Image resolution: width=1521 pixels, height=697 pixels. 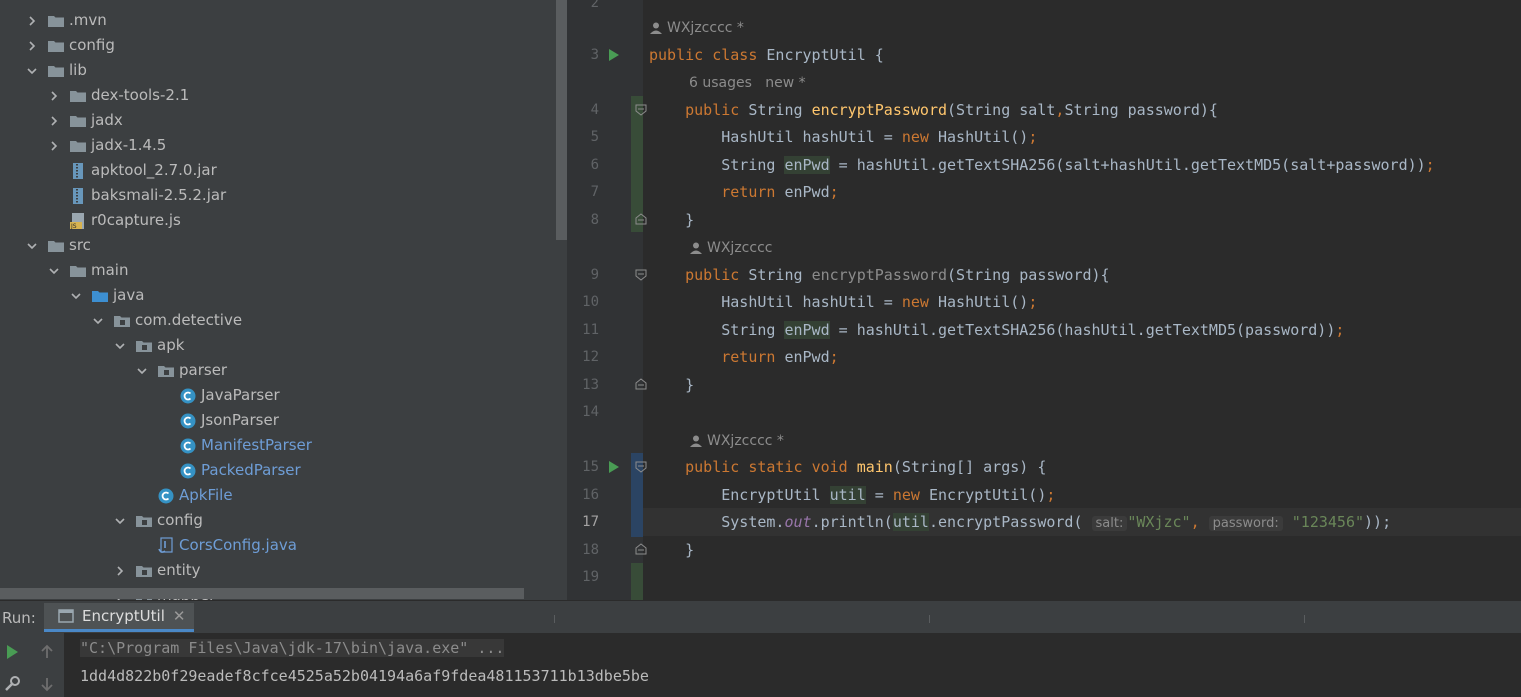 What do you see at coordinates (283, 95) in the screenshot?
I see `tree-item-dex-tools-2-1: dex-tools-2.1` at bounding box center [283, 95].